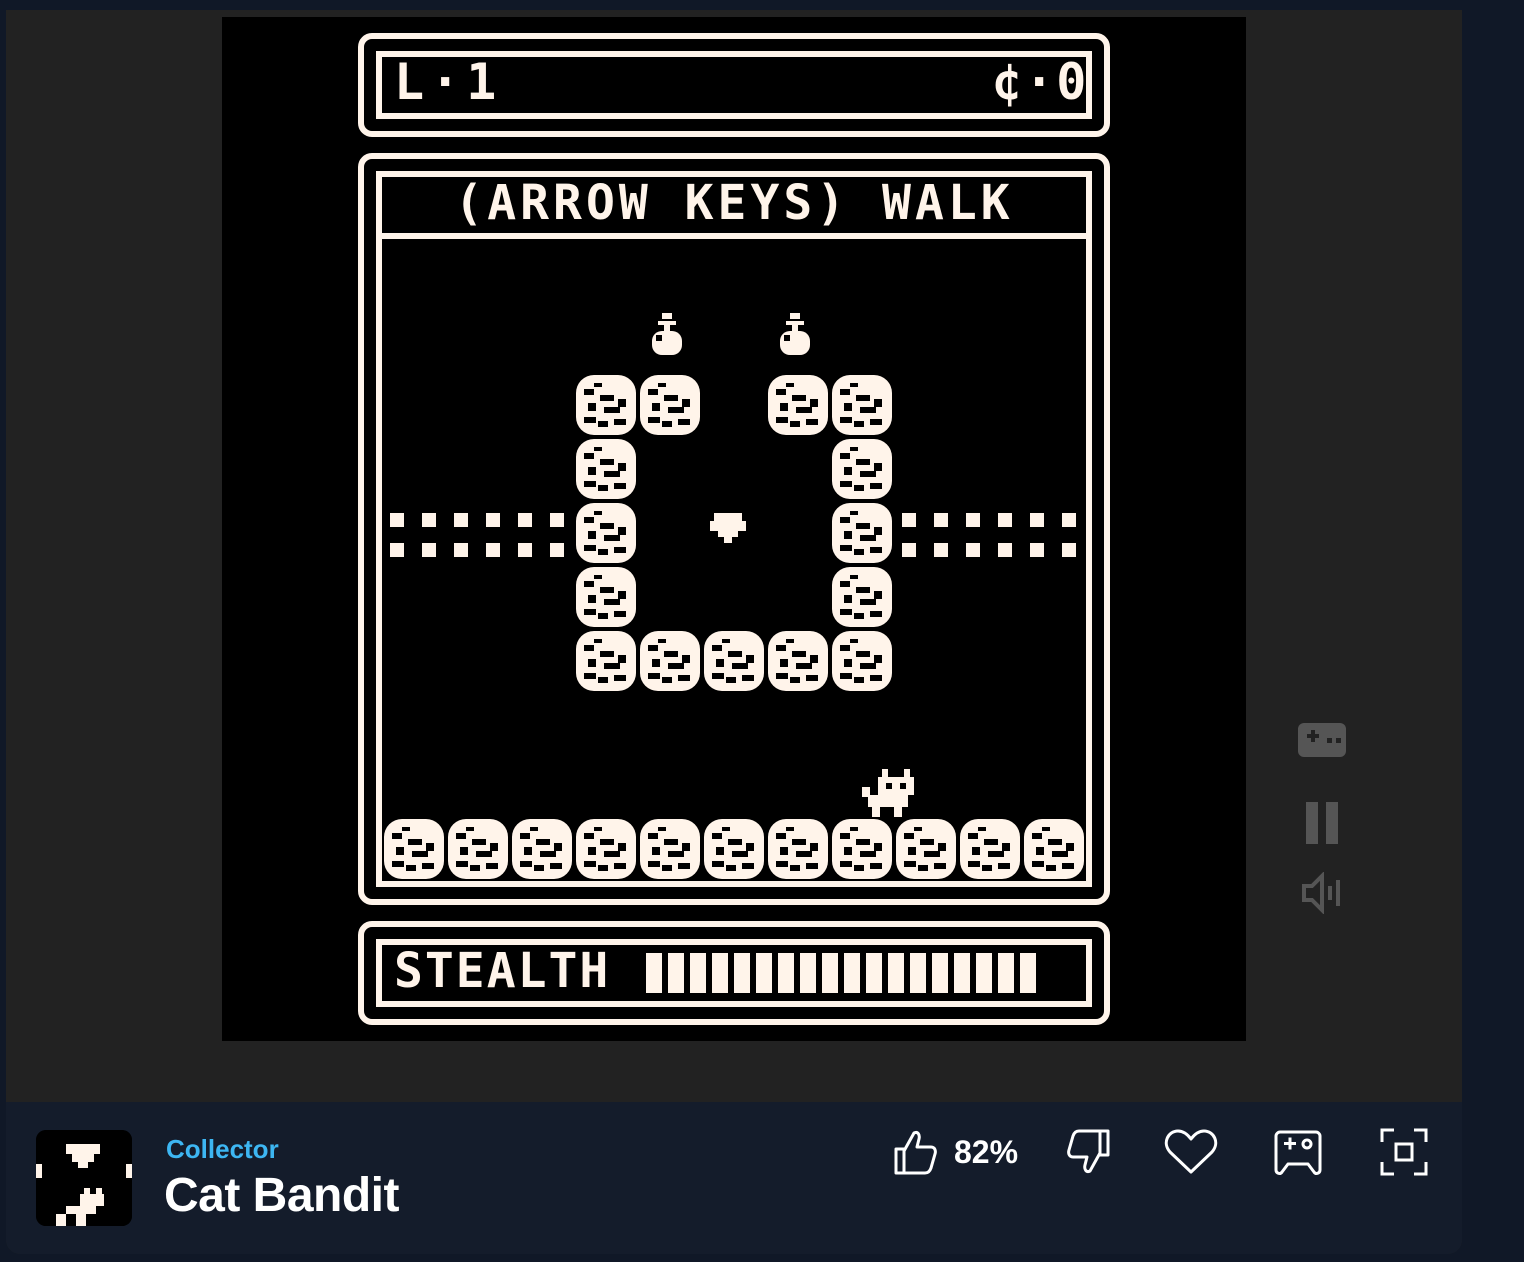  What do you see at coordinates (222, 1149) in the screenshot?
I see `author-link: Collector` at bounding box center [222, 1149].